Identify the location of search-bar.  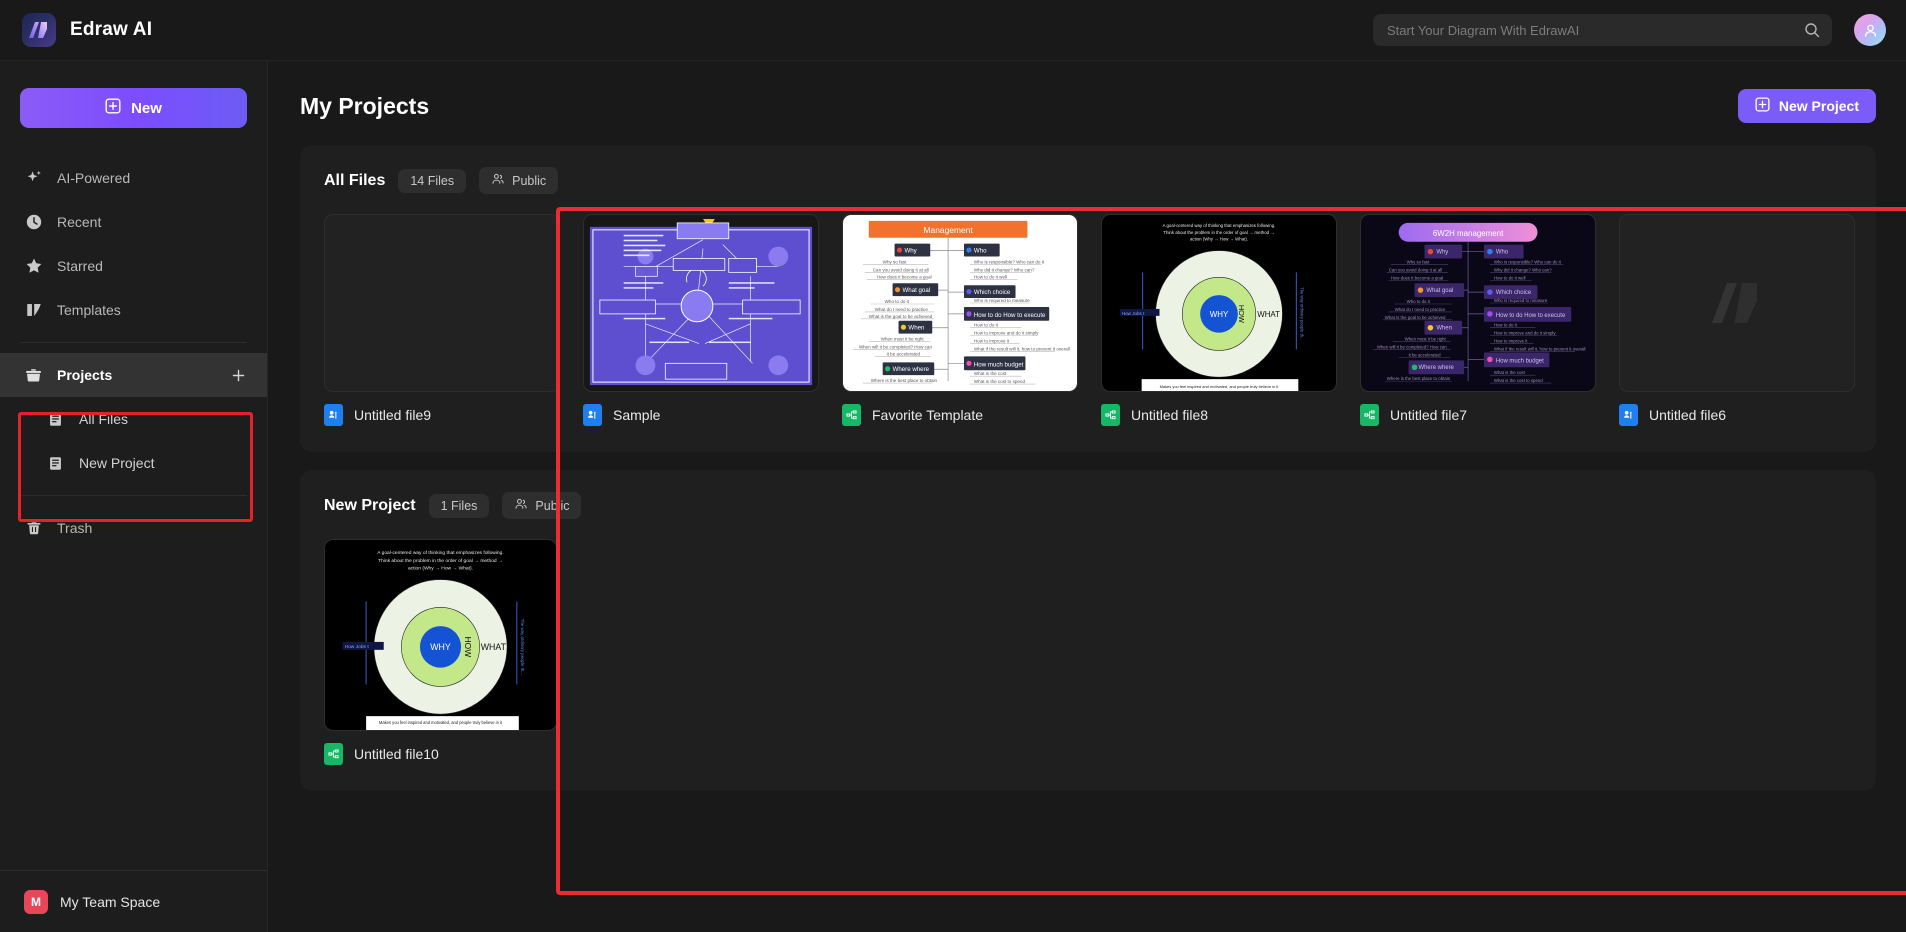
(1602, 30).